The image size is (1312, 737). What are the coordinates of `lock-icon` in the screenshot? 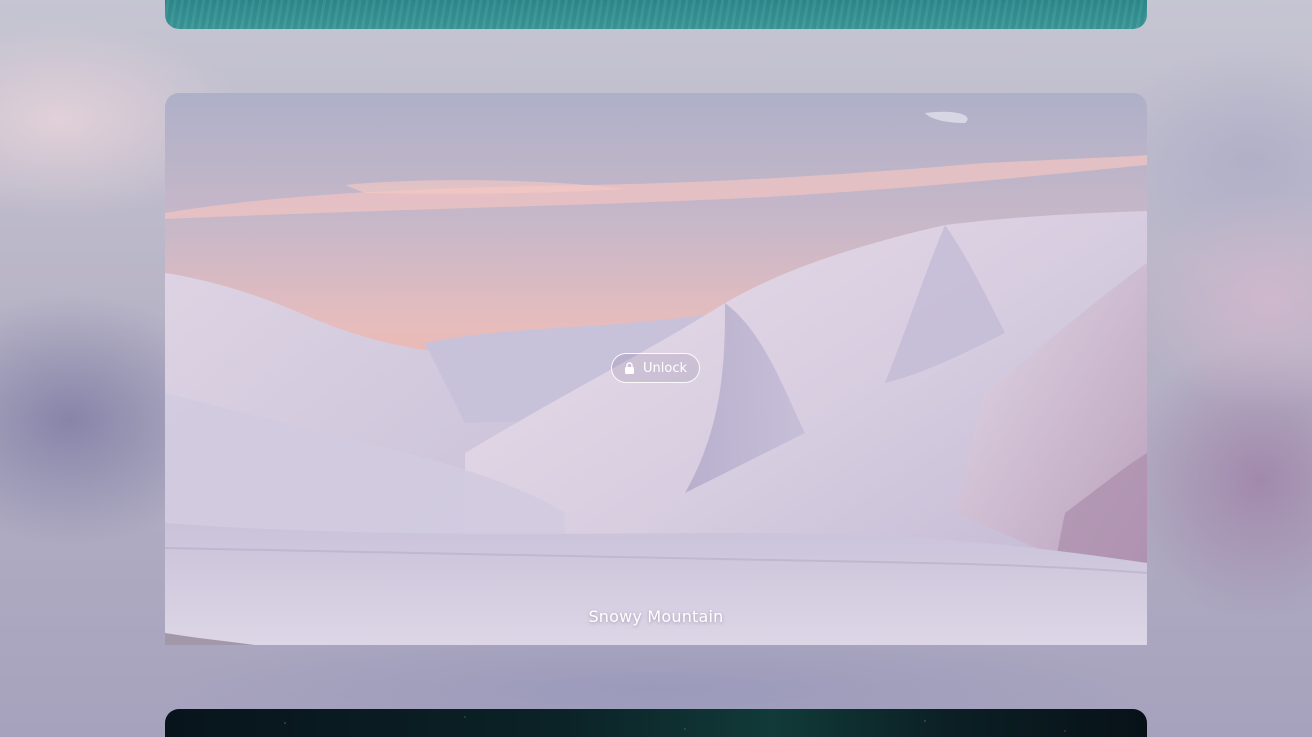 It's located at (629, 368).